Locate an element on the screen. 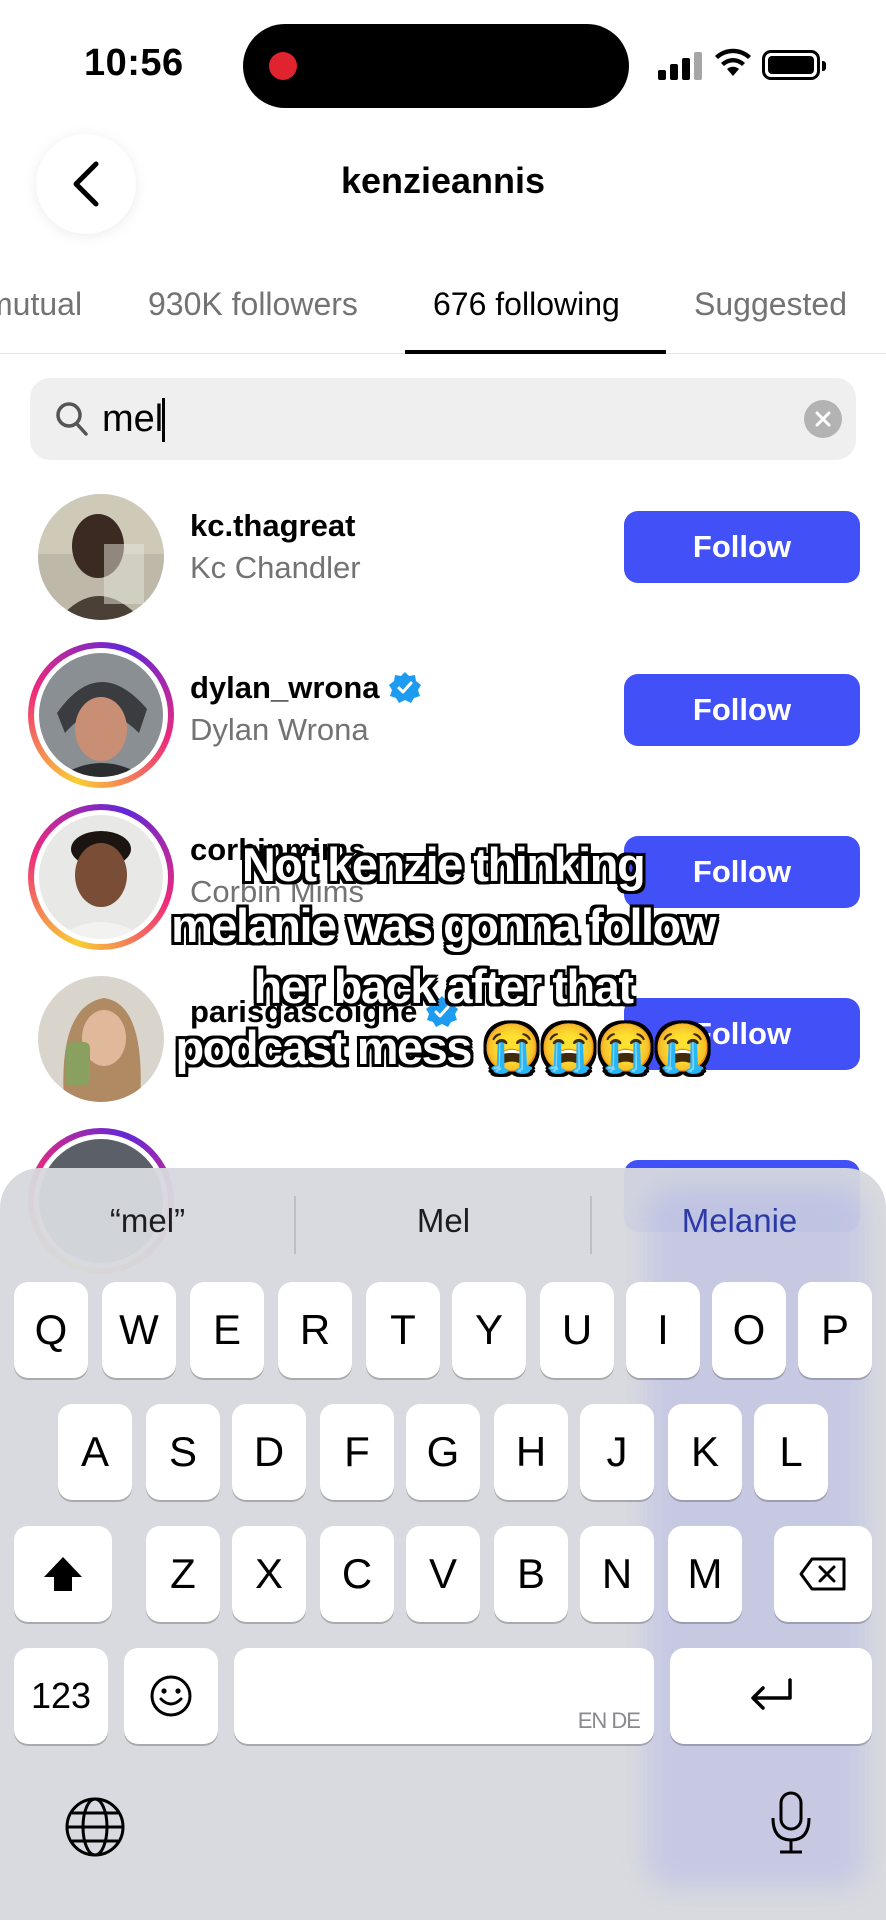 The height and width of the screenshot is (1920, 886). shift-arrow-icon is located at coordinates (63, 1574).